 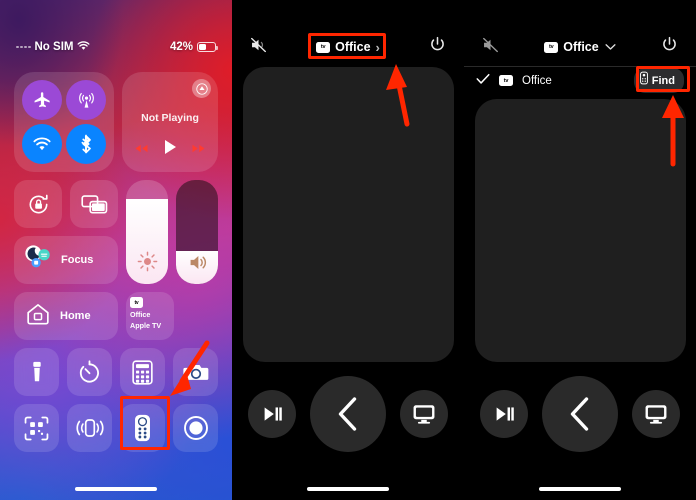 I want to click on screen-record-icon, so click(x=195, y=428).